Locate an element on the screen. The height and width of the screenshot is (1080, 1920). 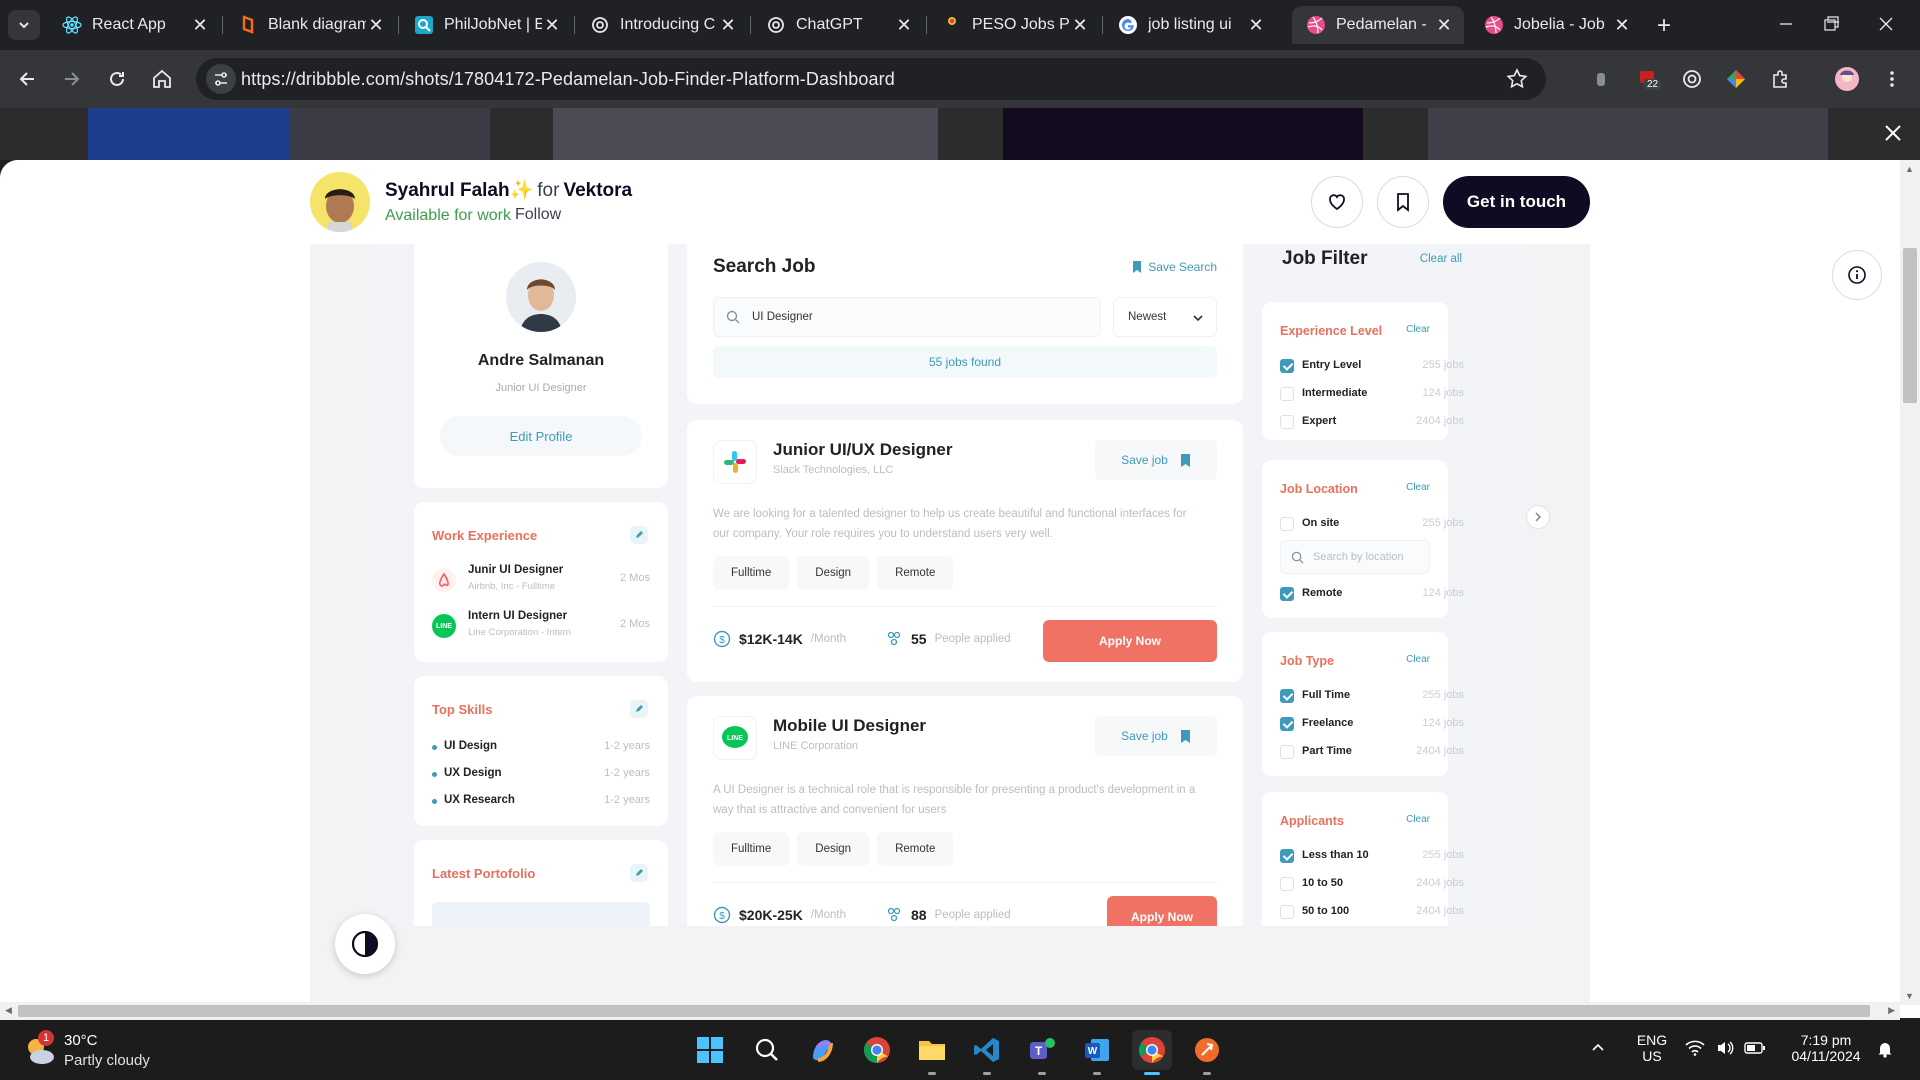
tab-jobelia: Jobelia - Job ✕ is located at coordinates (1556, 25).